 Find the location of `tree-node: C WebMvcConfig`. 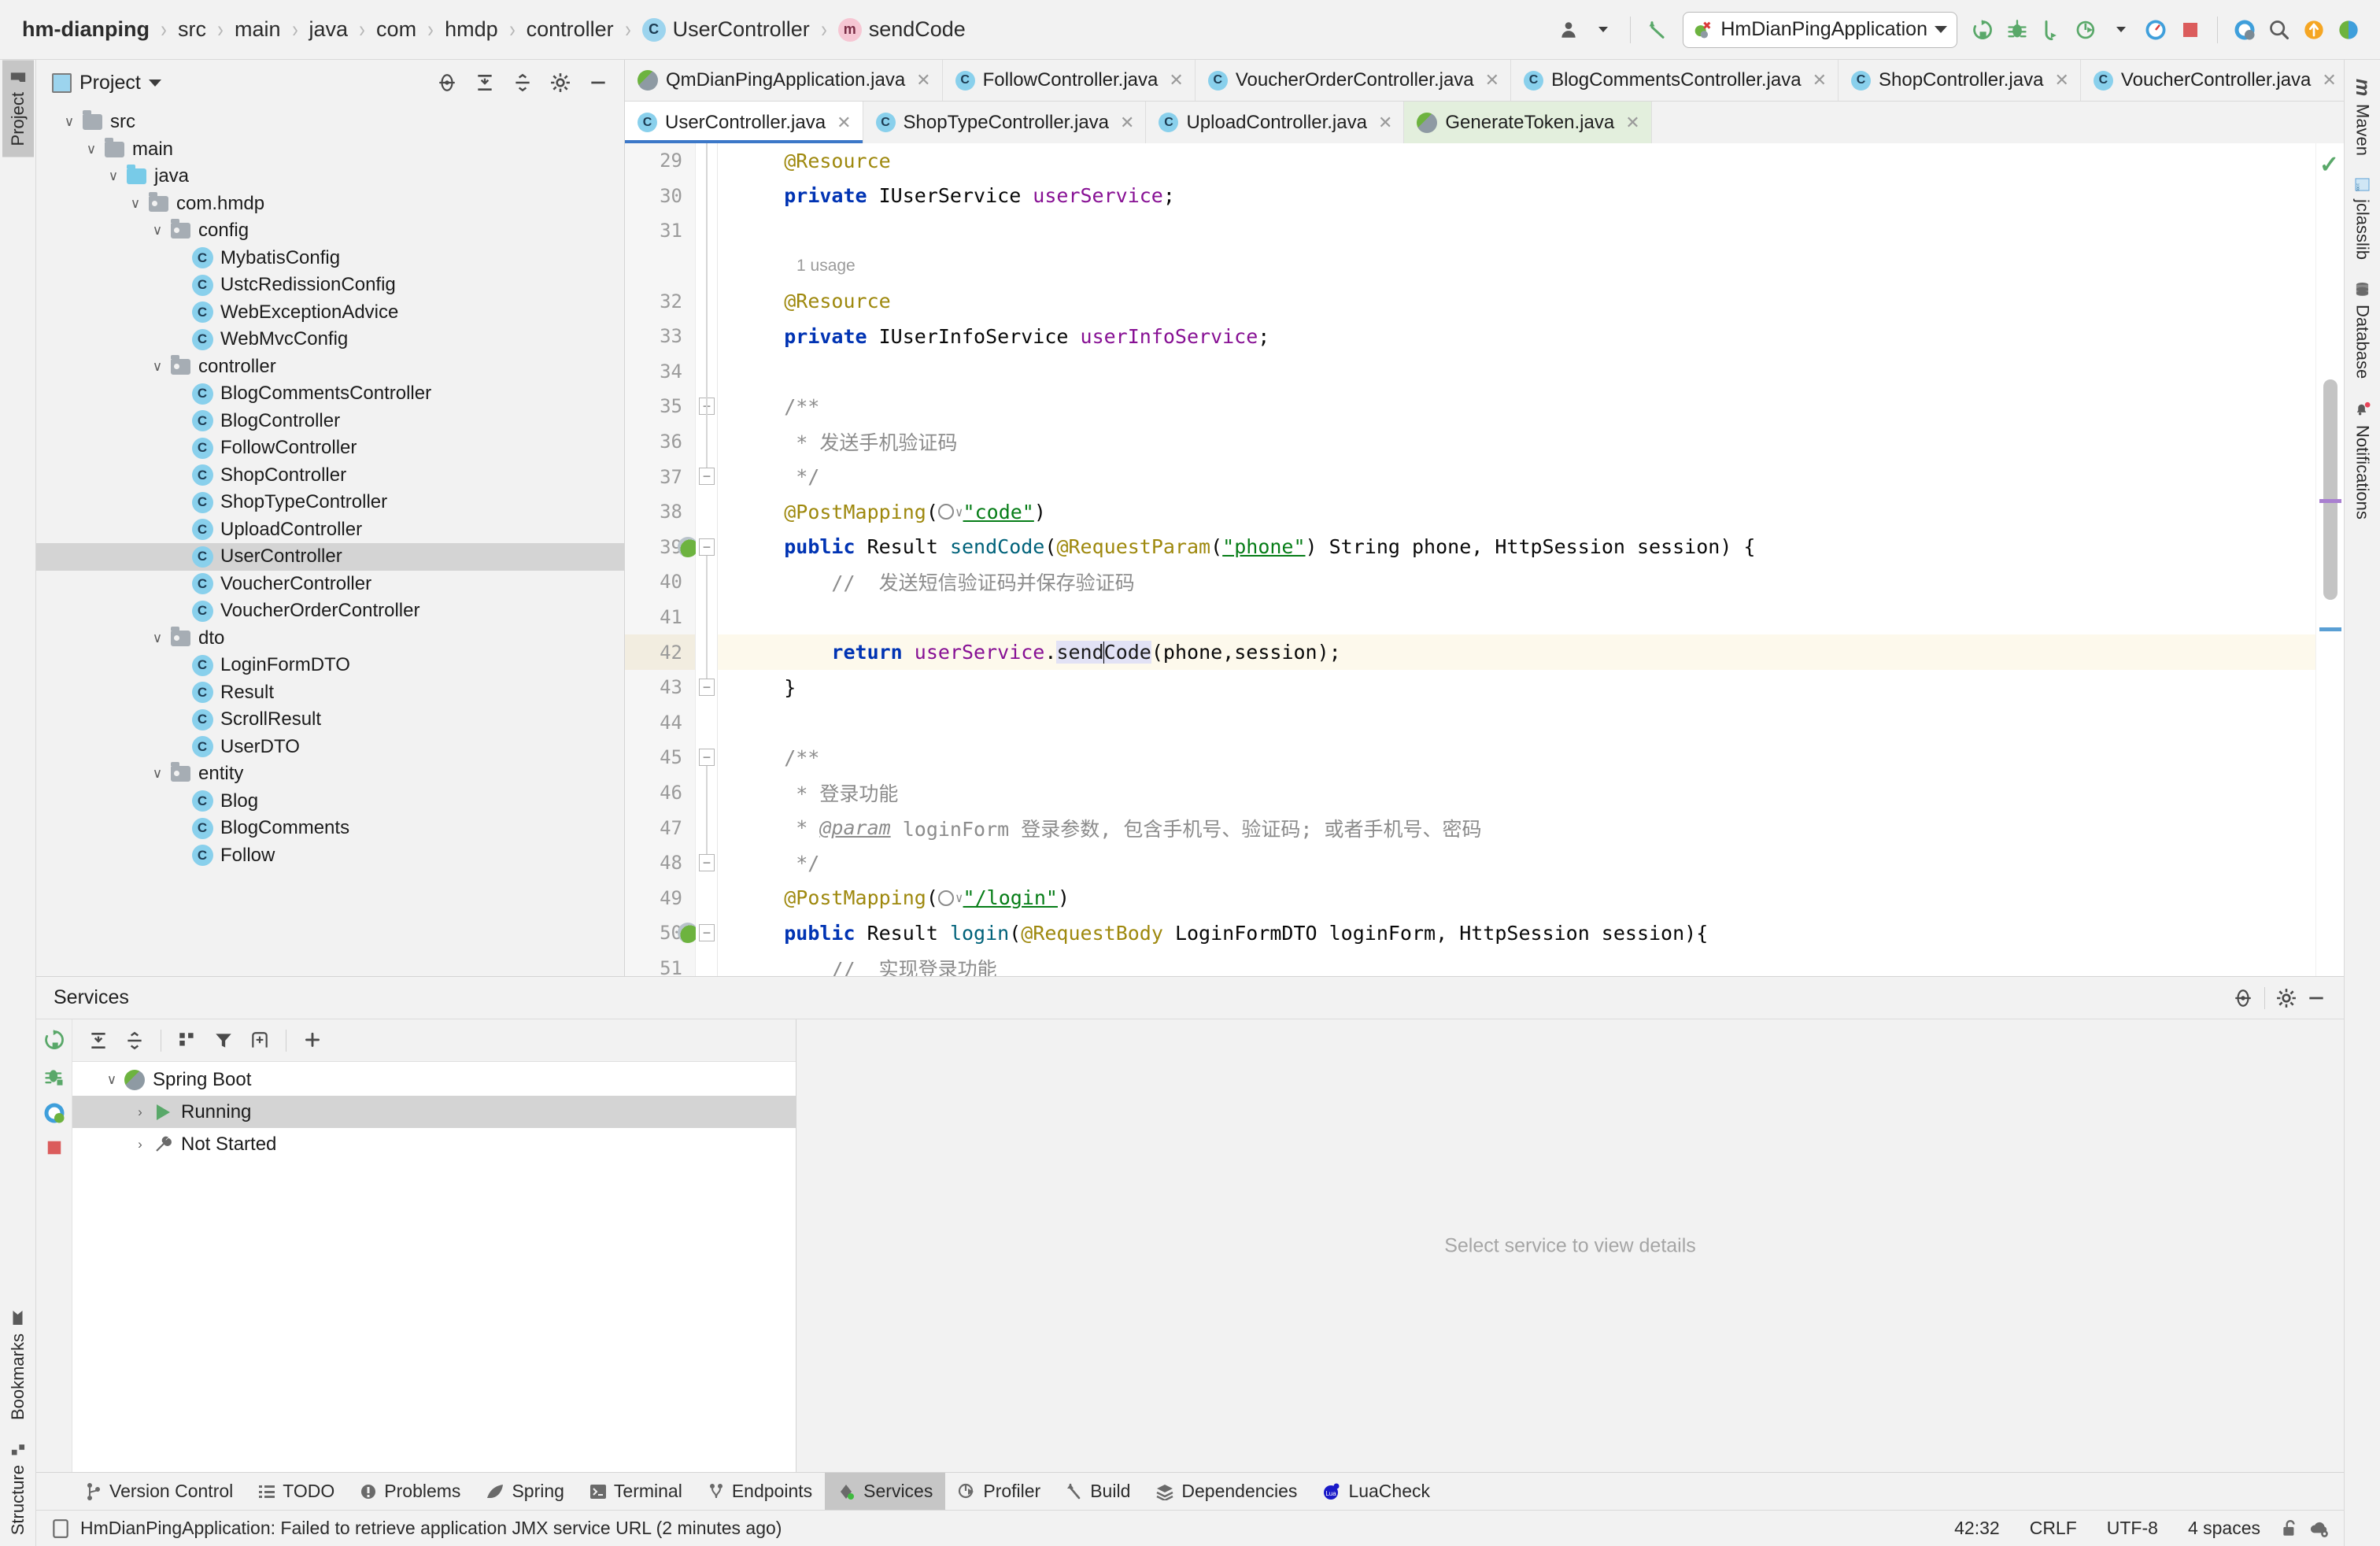

tree-node: C WebMvcConfig is located at coordinates (330, 339).